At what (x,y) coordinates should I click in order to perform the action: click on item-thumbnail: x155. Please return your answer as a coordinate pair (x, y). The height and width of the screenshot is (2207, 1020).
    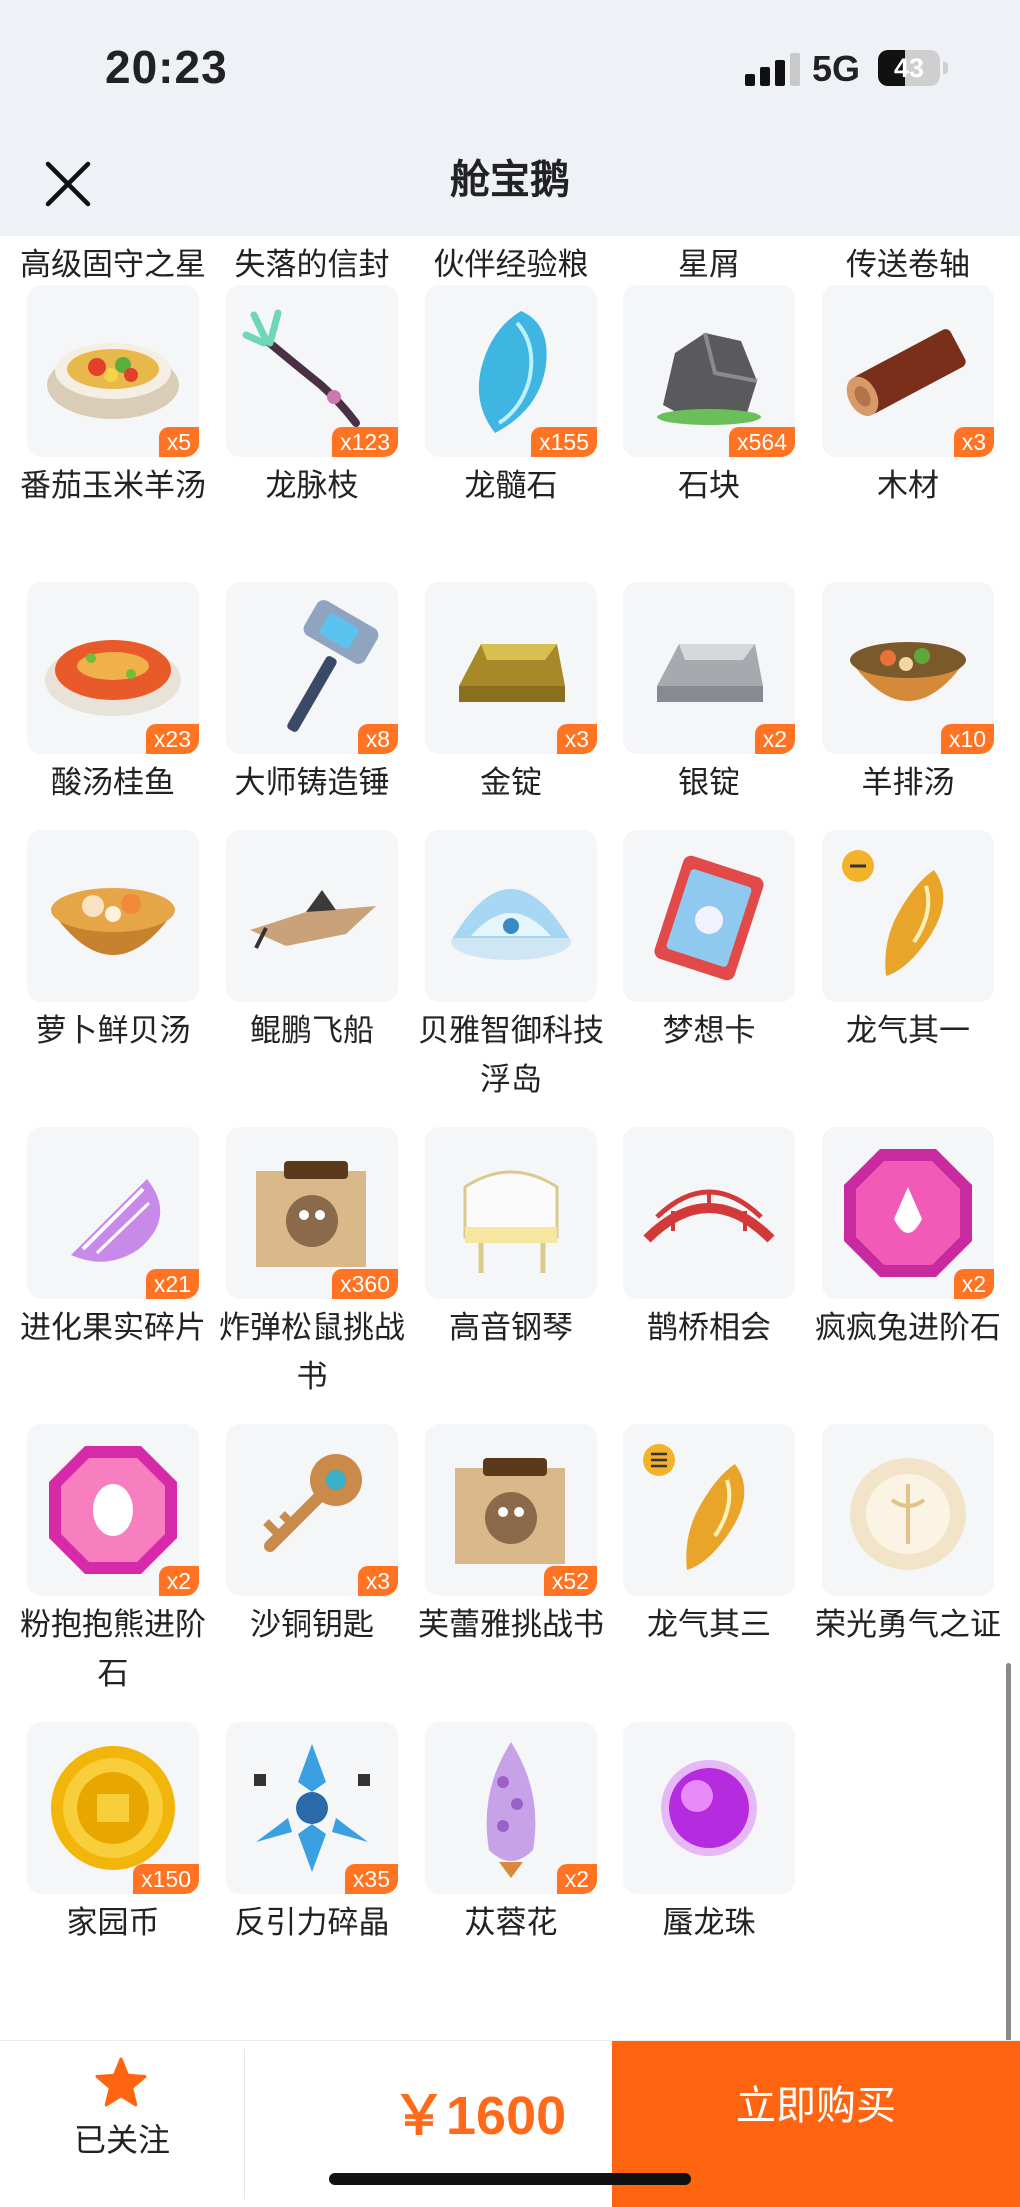
    Looking at the image, I should click on (511, 371).